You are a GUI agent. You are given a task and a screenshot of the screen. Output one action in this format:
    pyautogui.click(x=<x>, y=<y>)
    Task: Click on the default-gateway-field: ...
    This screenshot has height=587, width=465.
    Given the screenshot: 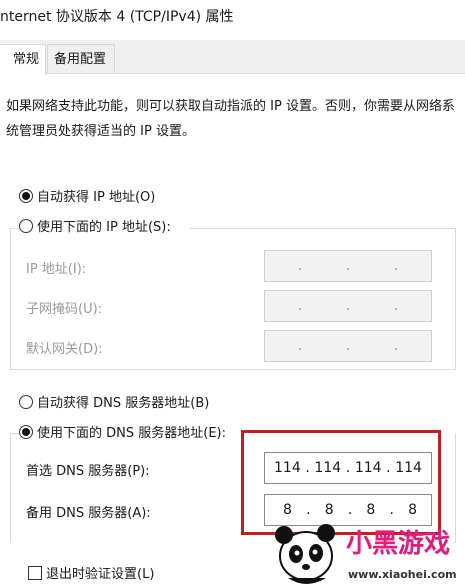 What is the action you would take?
    pyautogui.click(x=348, y=346)
    